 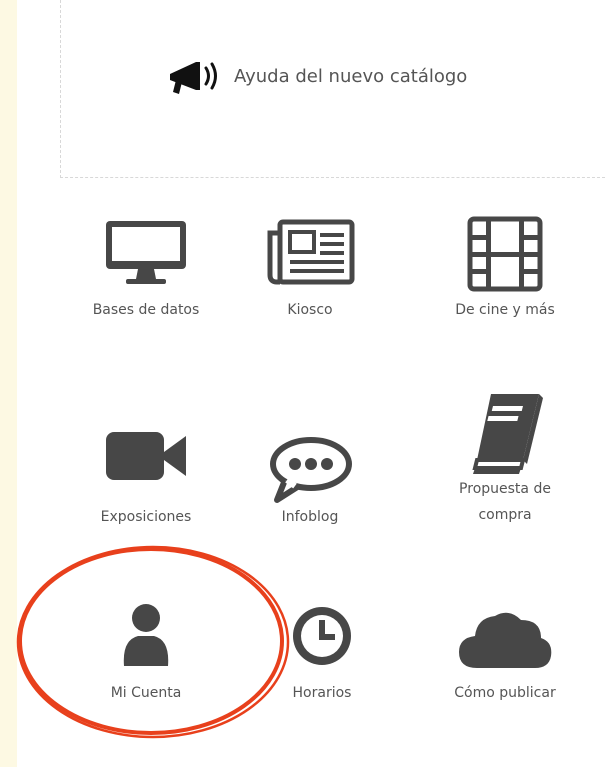 I want to click on left-margin-strip, so click(x=8, y=383).